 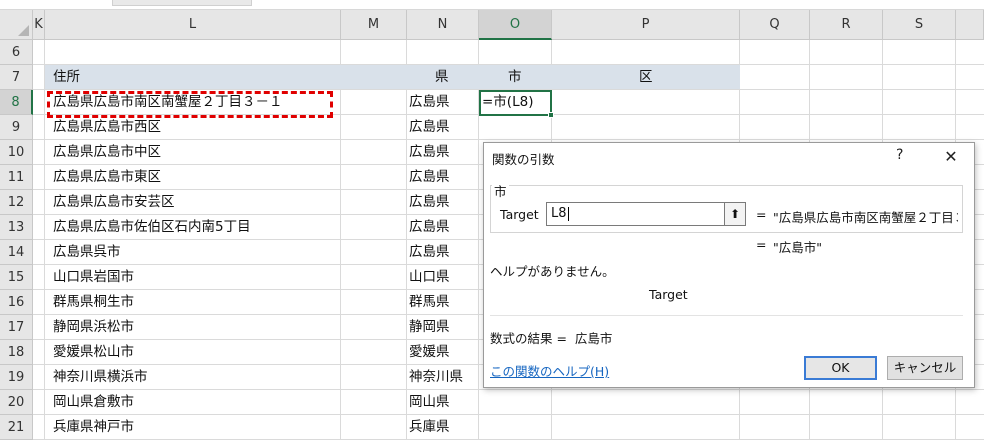 I want to click on dialog-title: 関数の引数, so click(x=523, y=159).